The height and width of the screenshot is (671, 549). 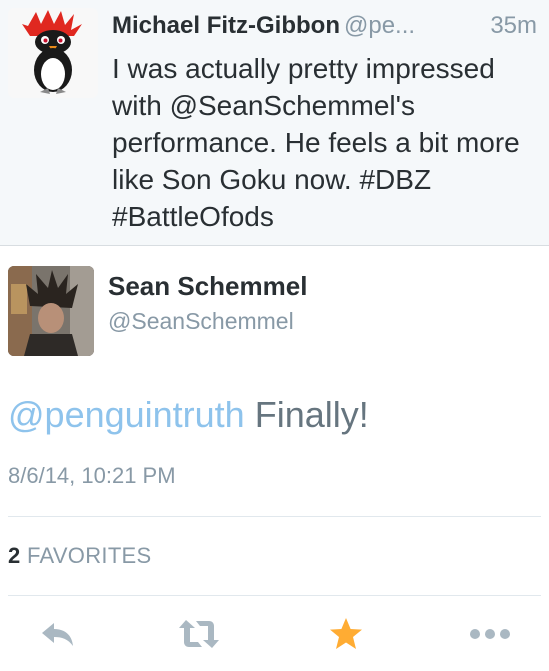 I want to click on favorite-button, so click(x=346, y=634).